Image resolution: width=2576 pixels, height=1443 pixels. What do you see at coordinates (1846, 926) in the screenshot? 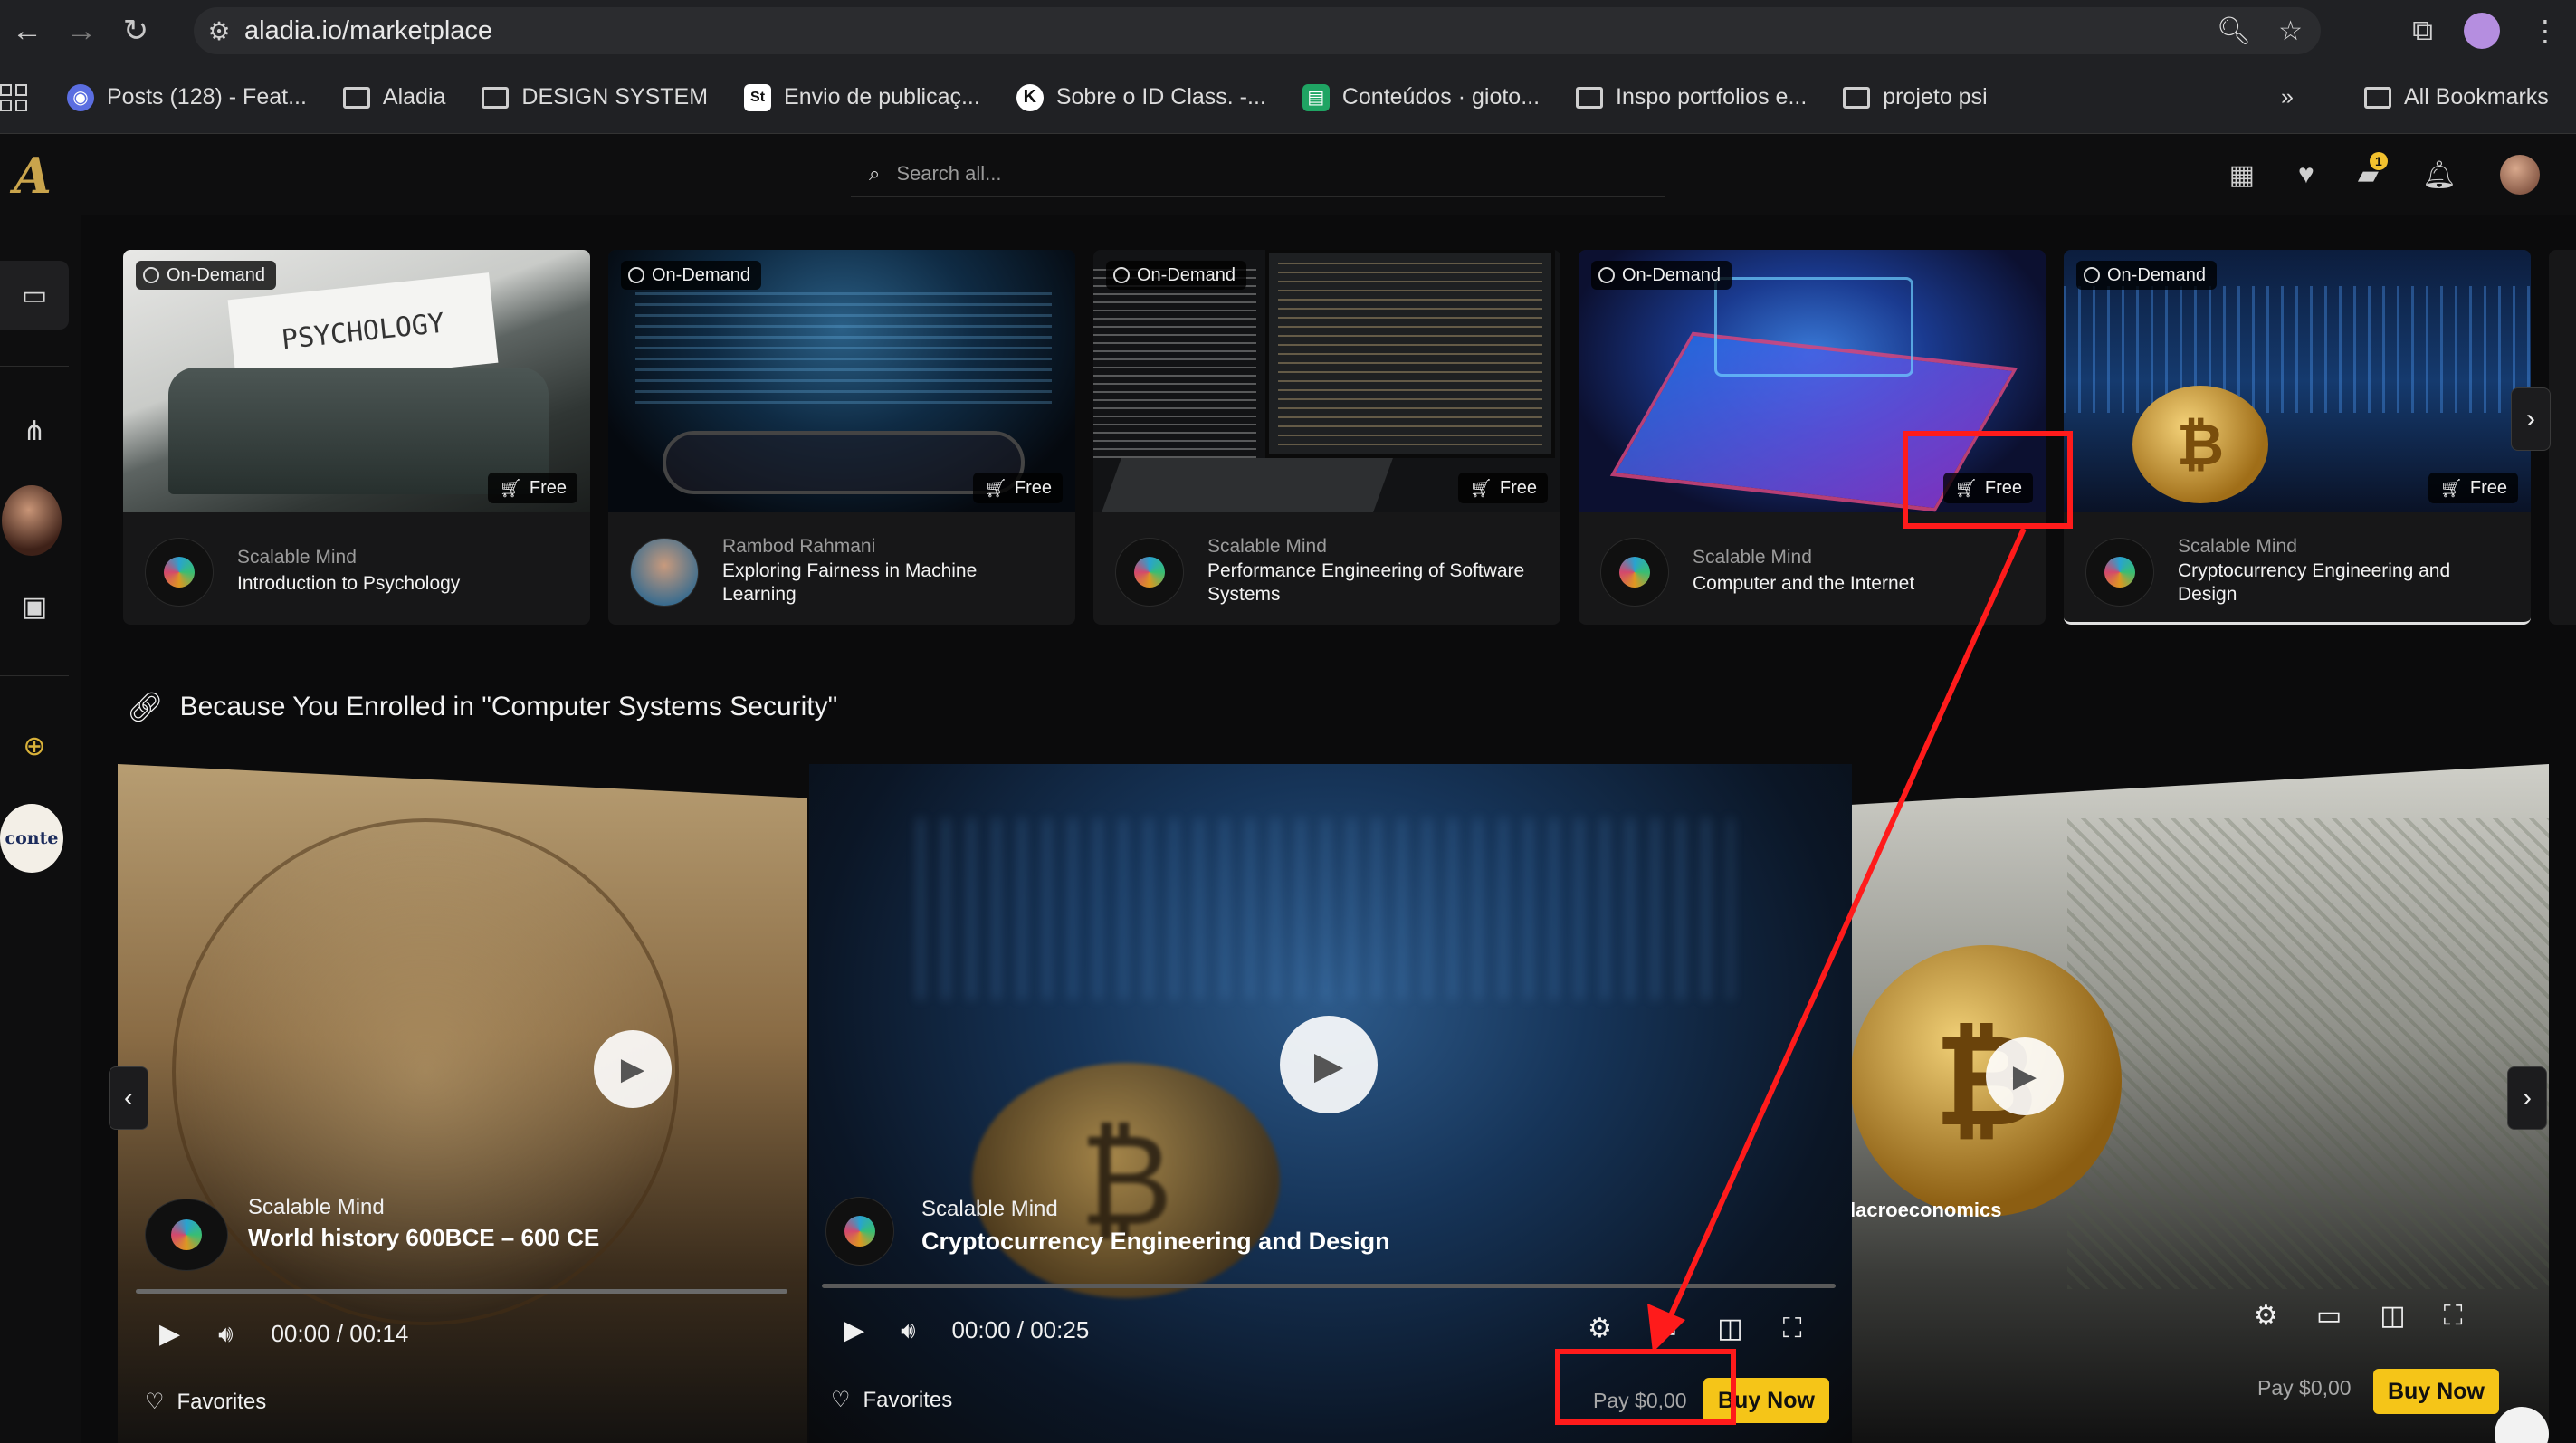
I see `annotation-arrow-line` at bounding box center [1846, 926].